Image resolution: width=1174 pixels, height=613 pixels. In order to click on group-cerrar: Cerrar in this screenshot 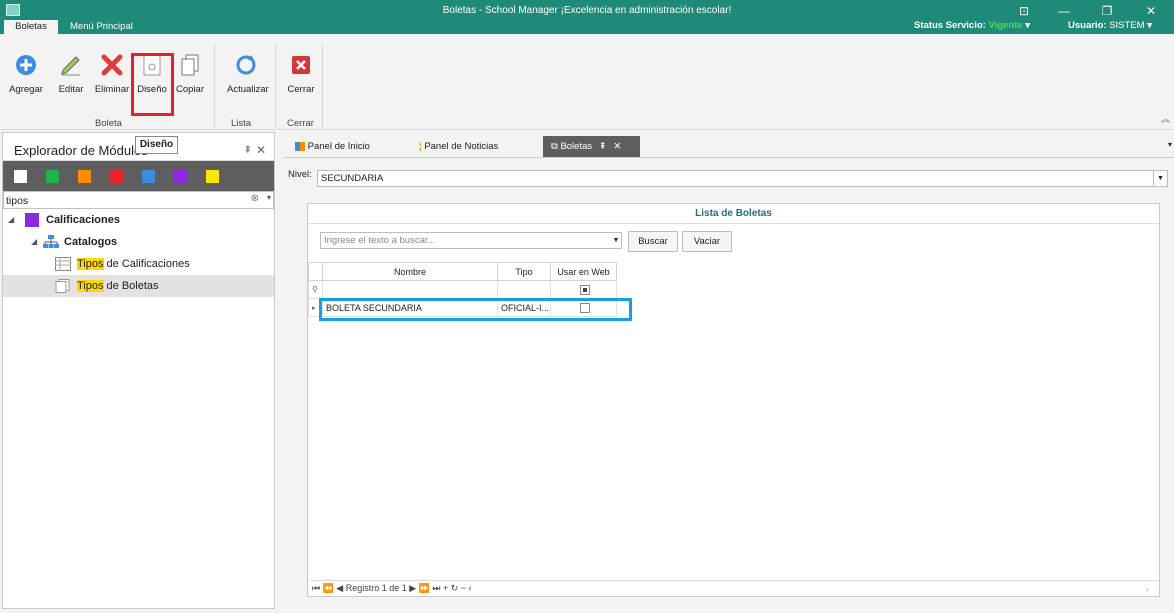, I will do `click(300, 123)`.